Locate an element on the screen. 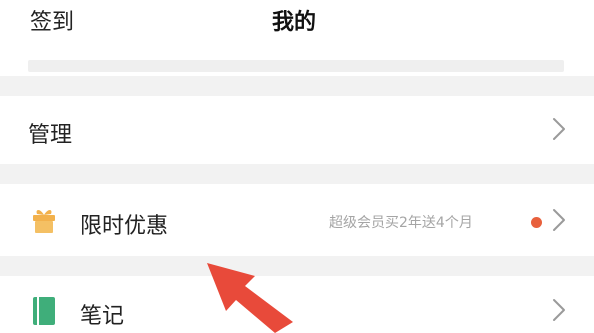  gift-icon is located at coordinates (44, 220).